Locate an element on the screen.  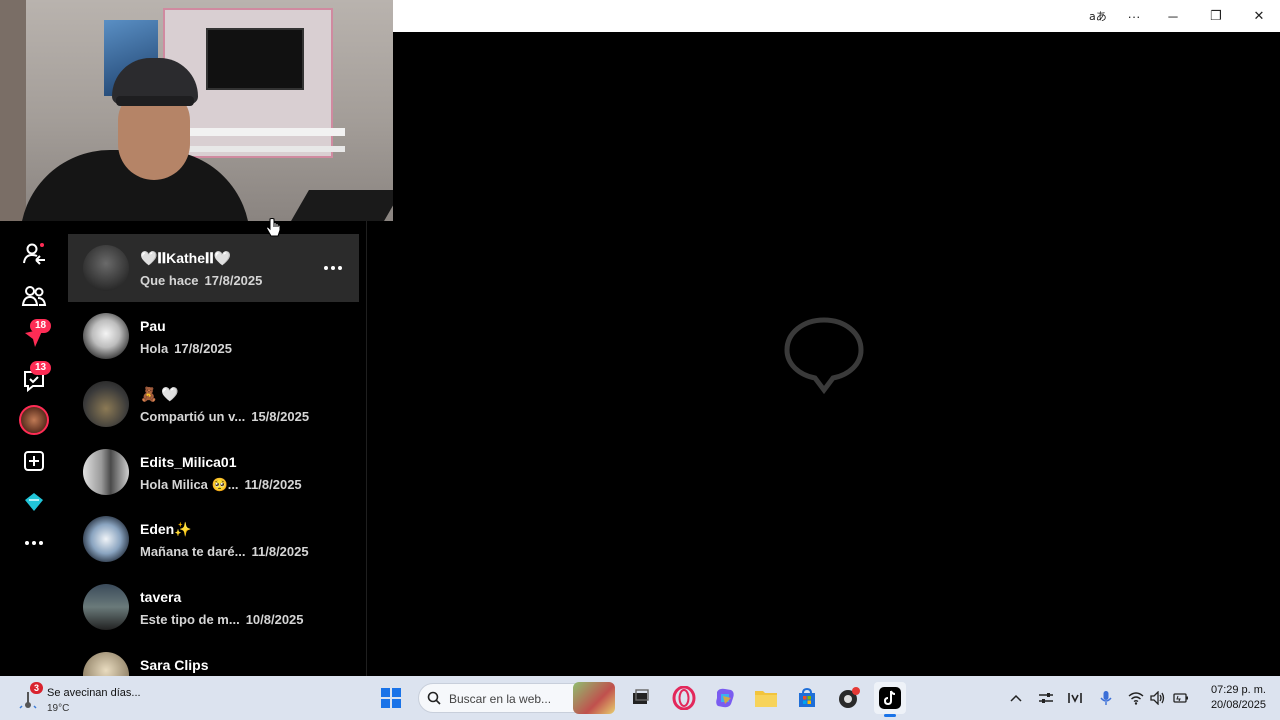
start-button is located at coordinates (391, 698).